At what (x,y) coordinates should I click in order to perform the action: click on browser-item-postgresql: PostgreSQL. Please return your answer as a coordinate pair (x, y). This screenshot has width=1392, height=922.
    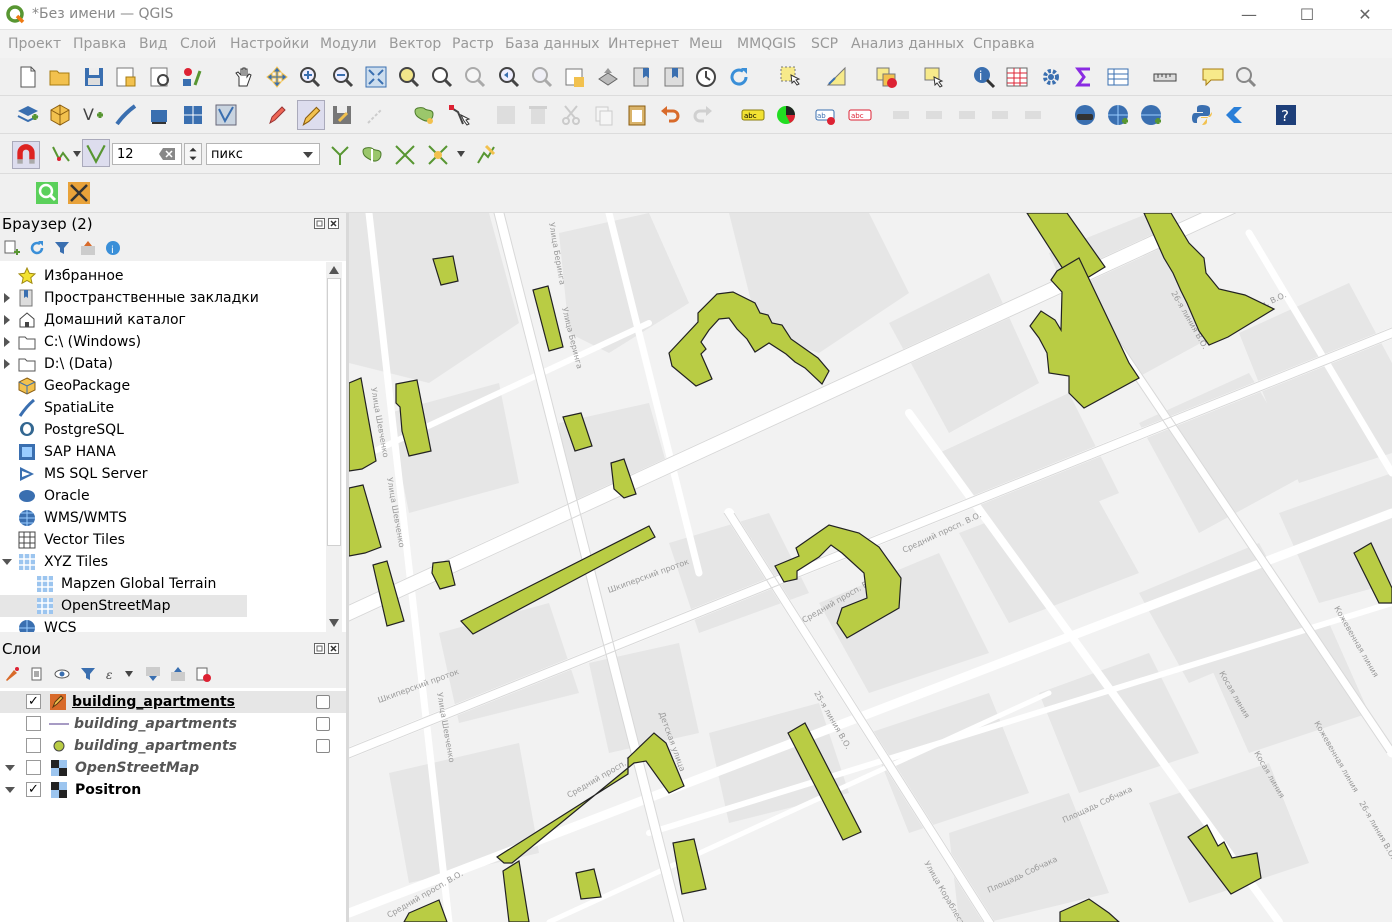
    Looking at the image, I should click on (162, 430).